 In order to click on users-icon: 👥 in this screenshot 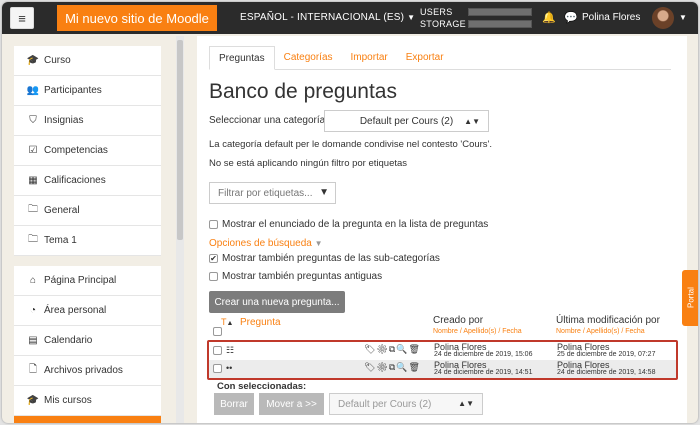, I will do `click(33, 90)`.